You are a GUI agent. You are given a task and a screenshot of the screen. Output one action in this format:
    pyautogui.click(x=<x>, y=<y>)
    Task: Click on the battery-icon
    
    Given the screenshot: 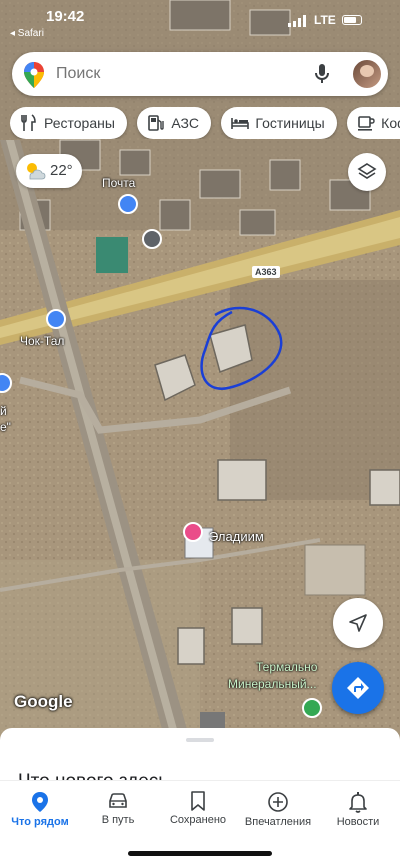 What is the action you would take?
    pyautogui.click(x=352, y=20)
    